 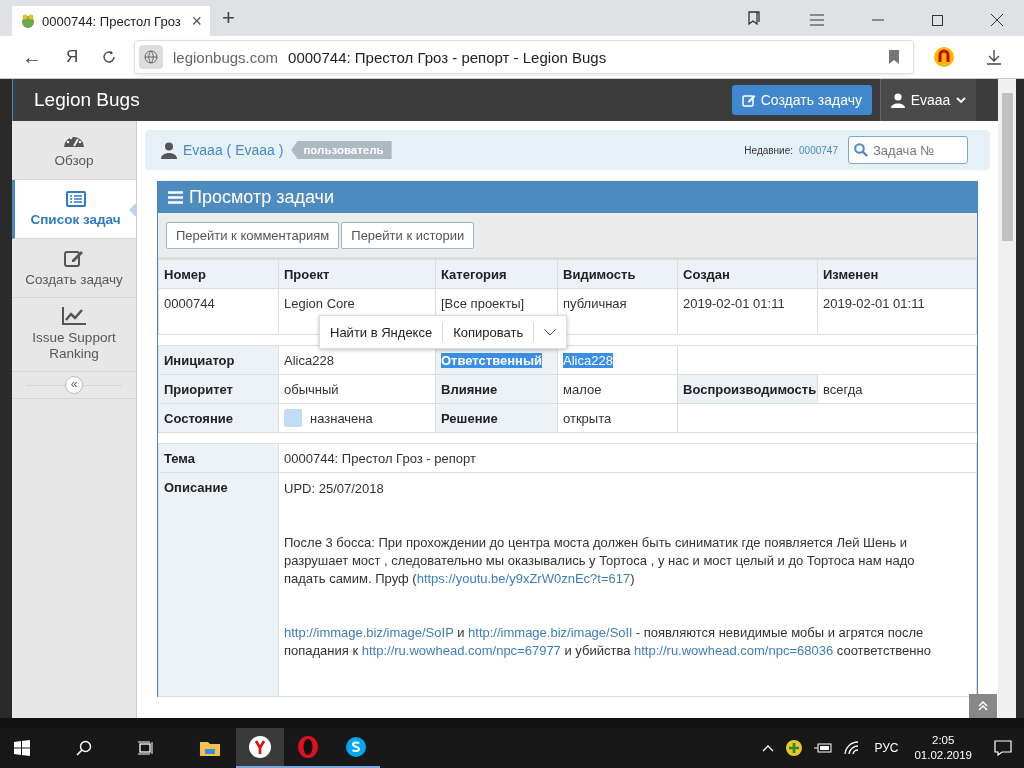 What do you see at coordinates (496, 418) in the screenshot?
I see `field-label: Решение` at bounding box center [496, 418].